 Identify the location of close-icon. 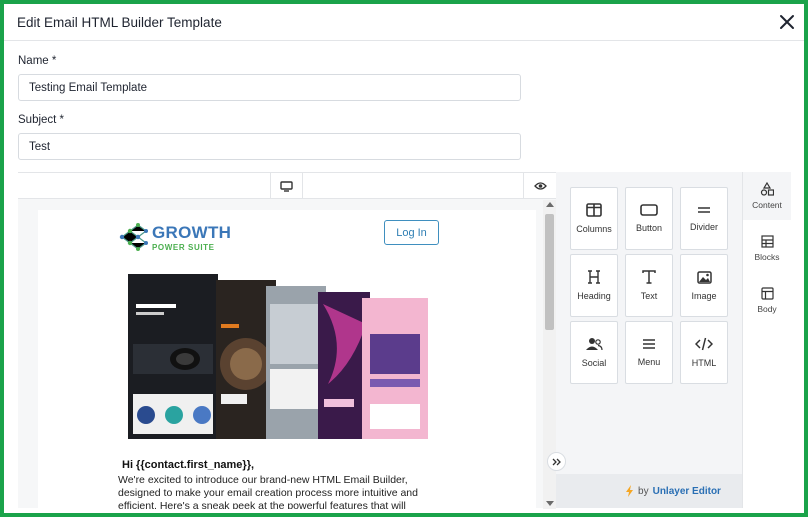
(787, 22).